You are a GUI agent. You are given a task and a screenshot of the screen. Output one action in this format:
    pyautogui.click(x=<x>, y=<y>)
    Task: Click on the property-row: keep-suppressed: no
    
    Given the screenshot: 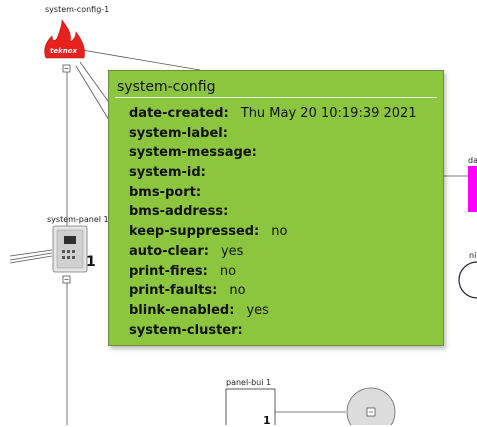 What is the action you would take?
    pyautogui.click(x=273, y=232)
    